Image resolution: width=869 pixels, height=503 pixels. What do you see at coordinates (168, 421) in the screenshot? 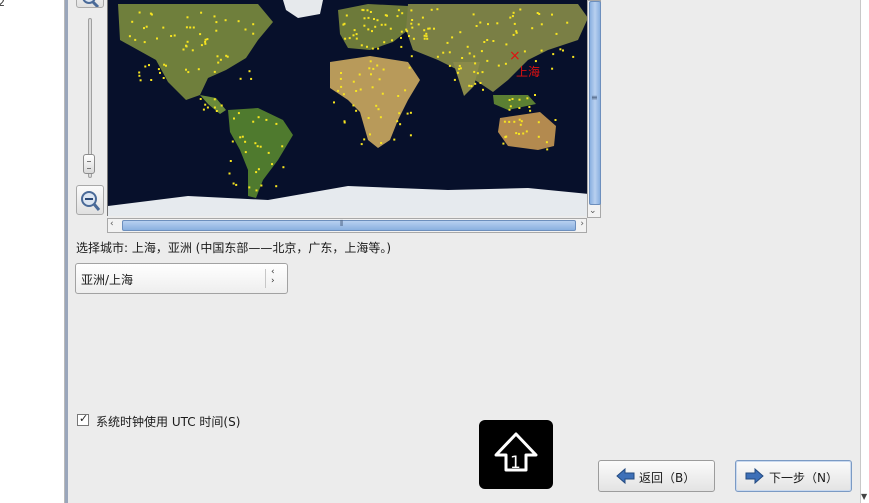
I see `utc-checkbox-label: 系统时钟使用 UTC 时间(S)` at bounding box center [168, 421].